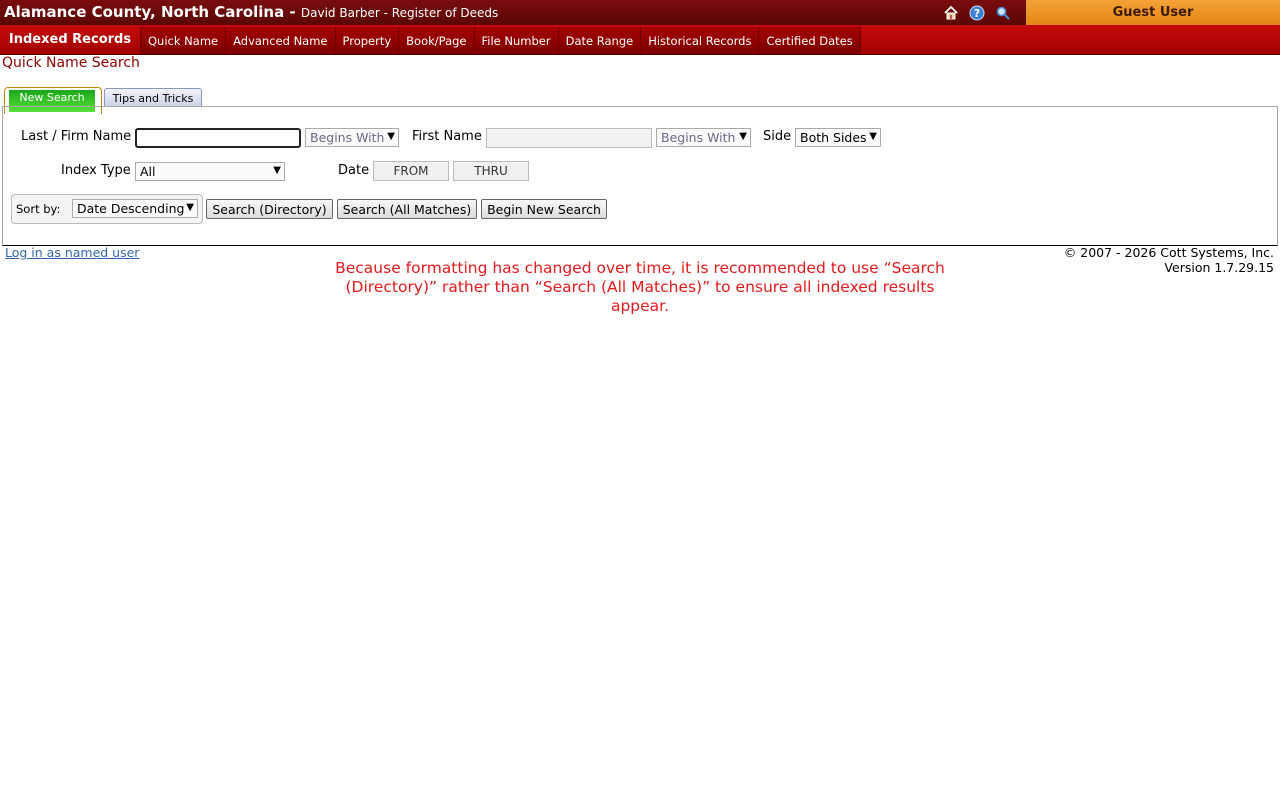  I want to click on date-from-input: FROM, so click(411, 171).